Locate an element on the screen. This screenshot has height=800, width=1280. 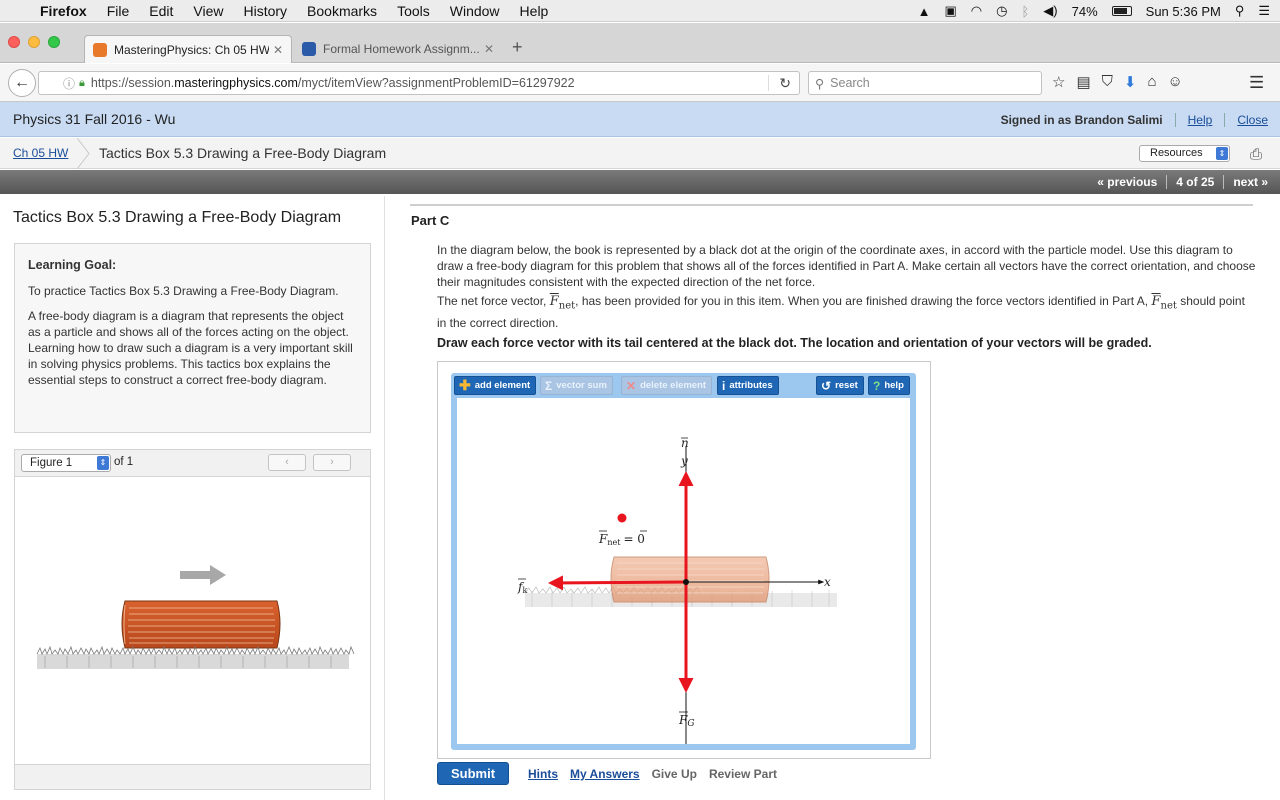
menu-history: History is located at coordinates (265, 11).